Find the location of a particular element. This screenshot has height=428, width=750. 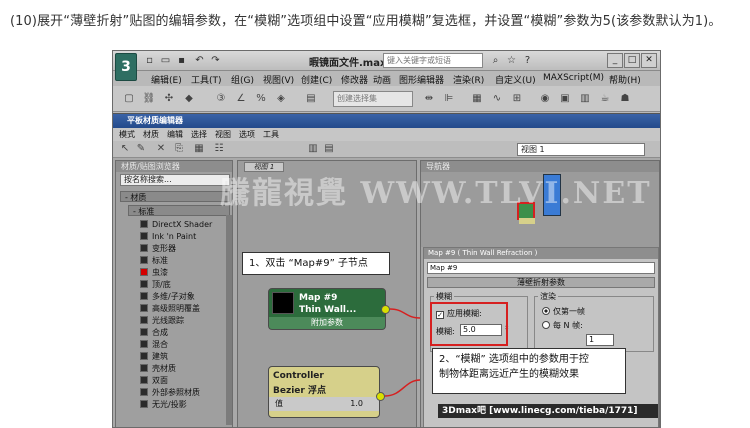

callout-step-2: 2、“模糊” 选项组中的参数用于控 制物体距离远近产生的模糊效果 is located at coordinates (529, 371).